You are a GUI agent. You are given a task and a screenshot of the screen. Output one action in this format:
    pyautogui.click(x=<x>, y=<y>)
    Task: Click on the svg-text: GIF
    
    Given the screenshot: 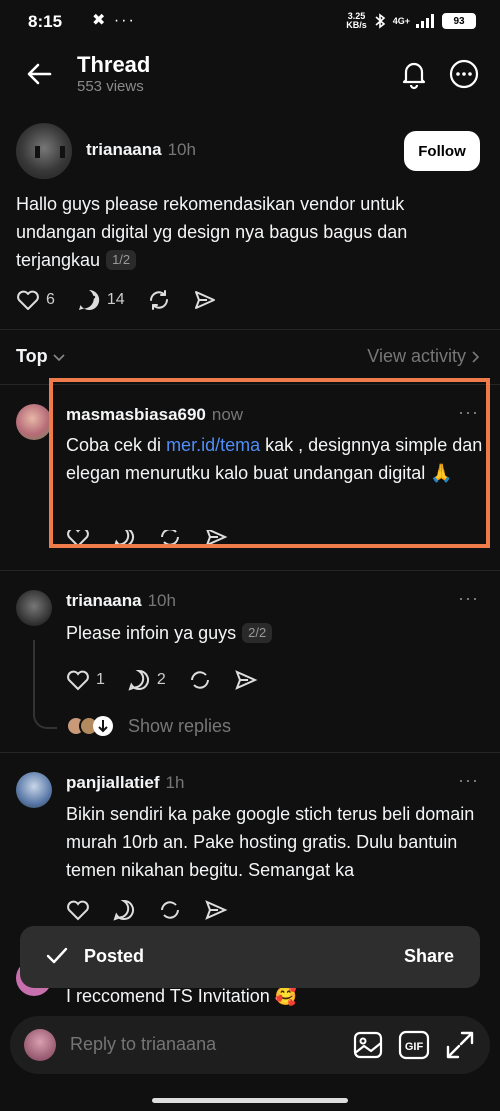 What is the action you would take?
    pyautogui.click(x=414, y=1047)
    